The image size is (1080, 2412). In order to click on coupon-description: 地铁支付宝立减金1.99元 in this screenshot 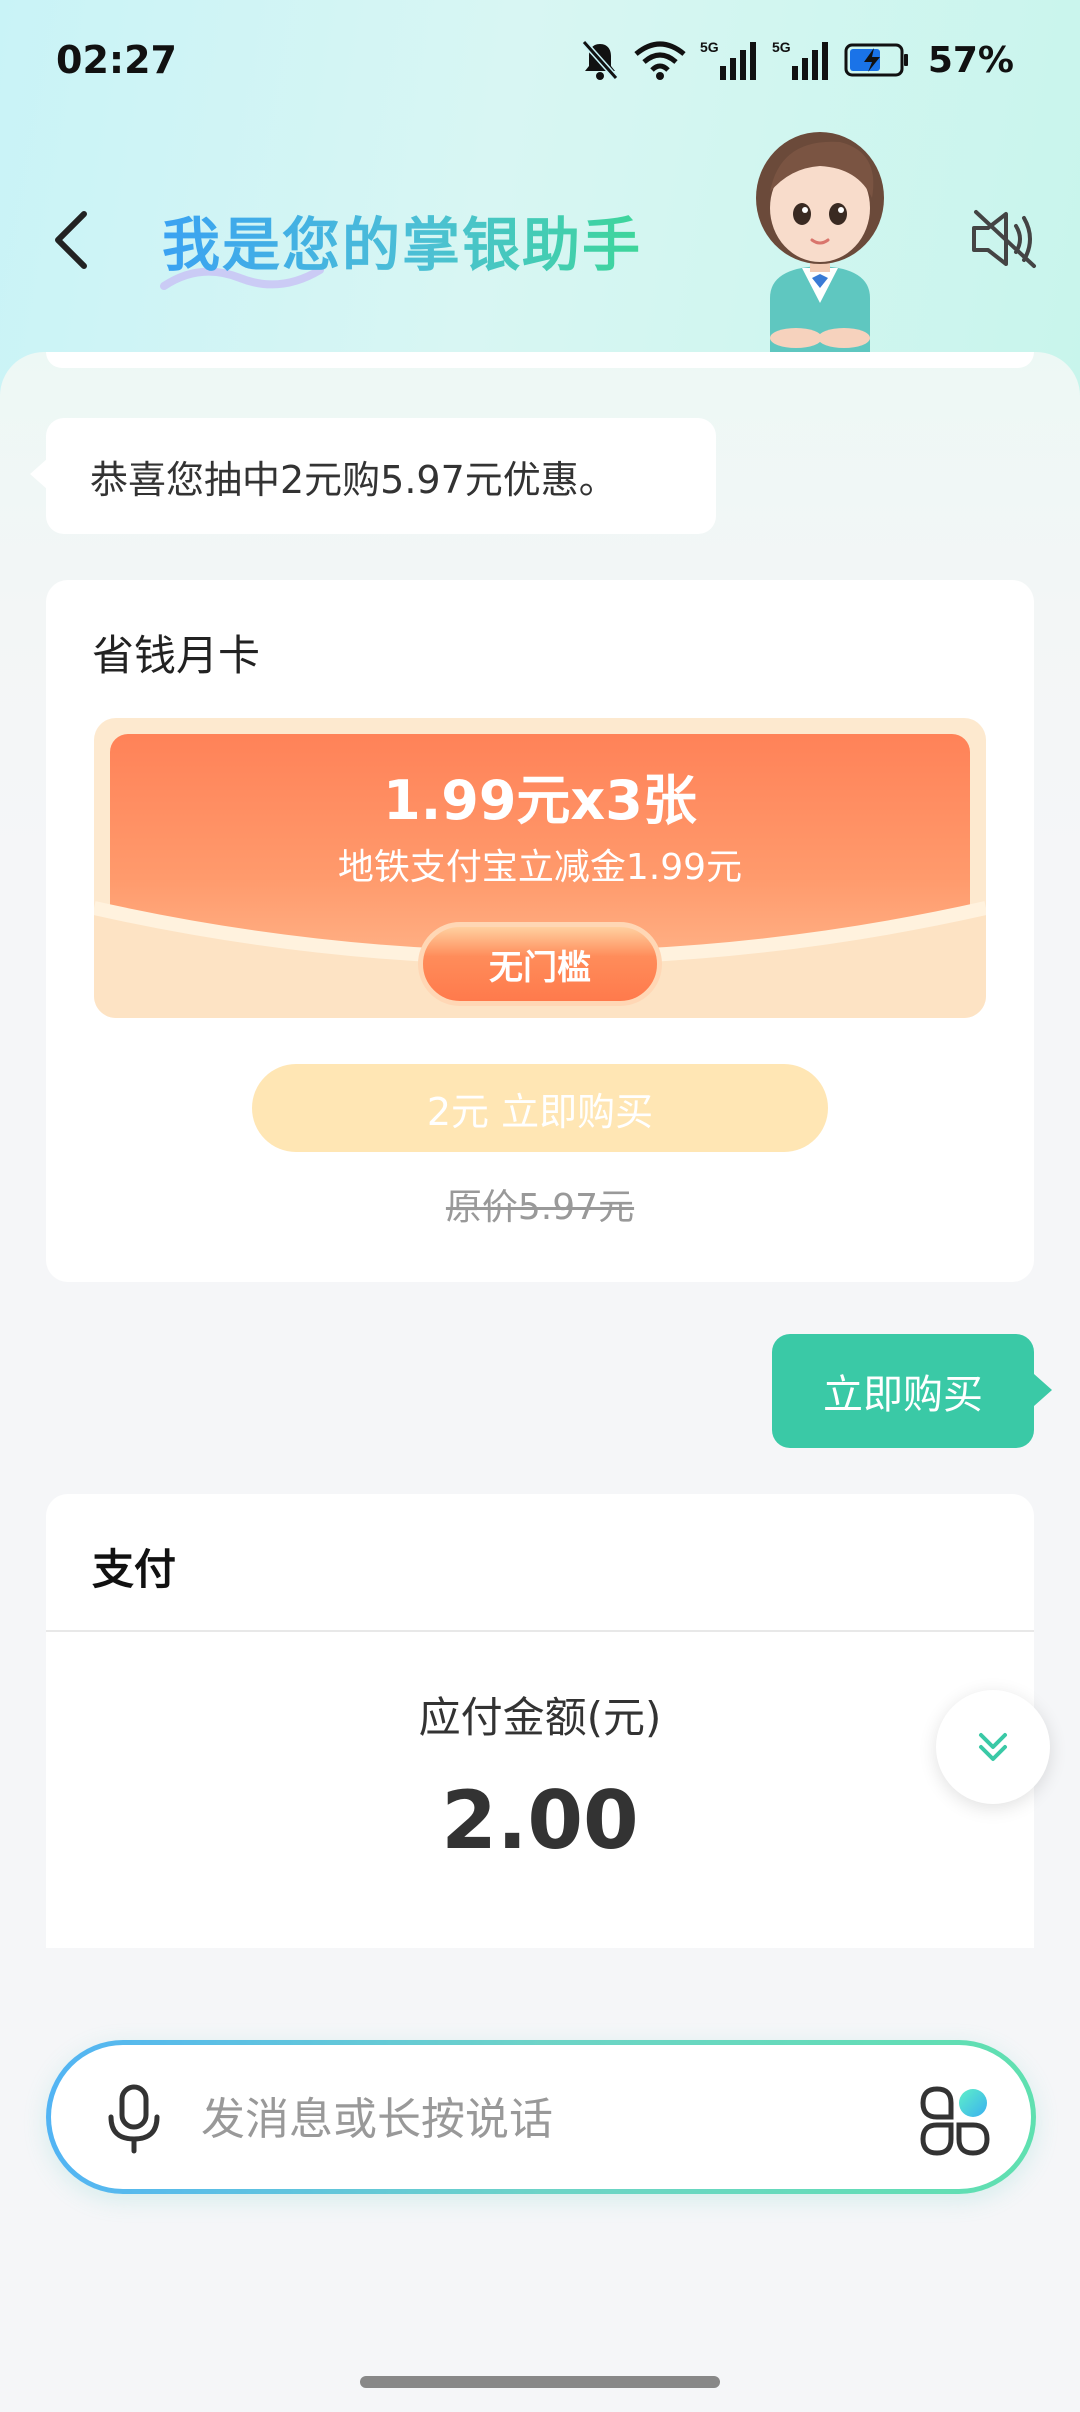, I will do `click(540, 867)`.